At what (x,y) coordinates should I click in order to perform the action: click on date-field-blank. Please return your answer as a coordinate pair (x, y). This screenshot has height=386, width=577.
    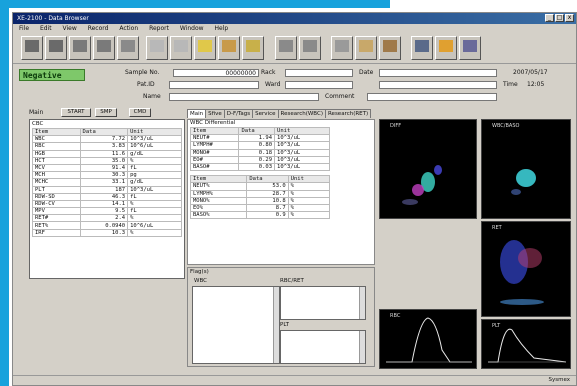
    Looking at the image, I should click on (438, 73).